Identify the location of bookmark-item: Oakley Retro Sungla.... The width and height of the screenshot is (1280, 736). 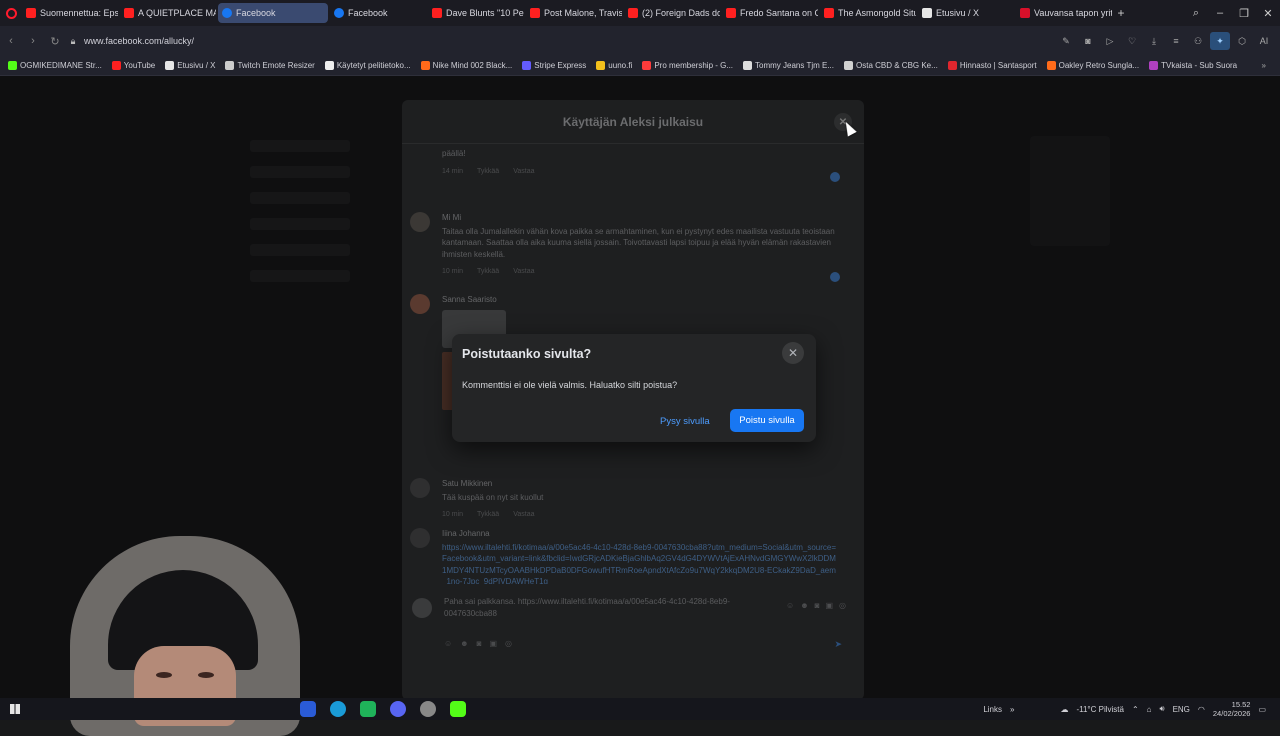
(1092, 65).